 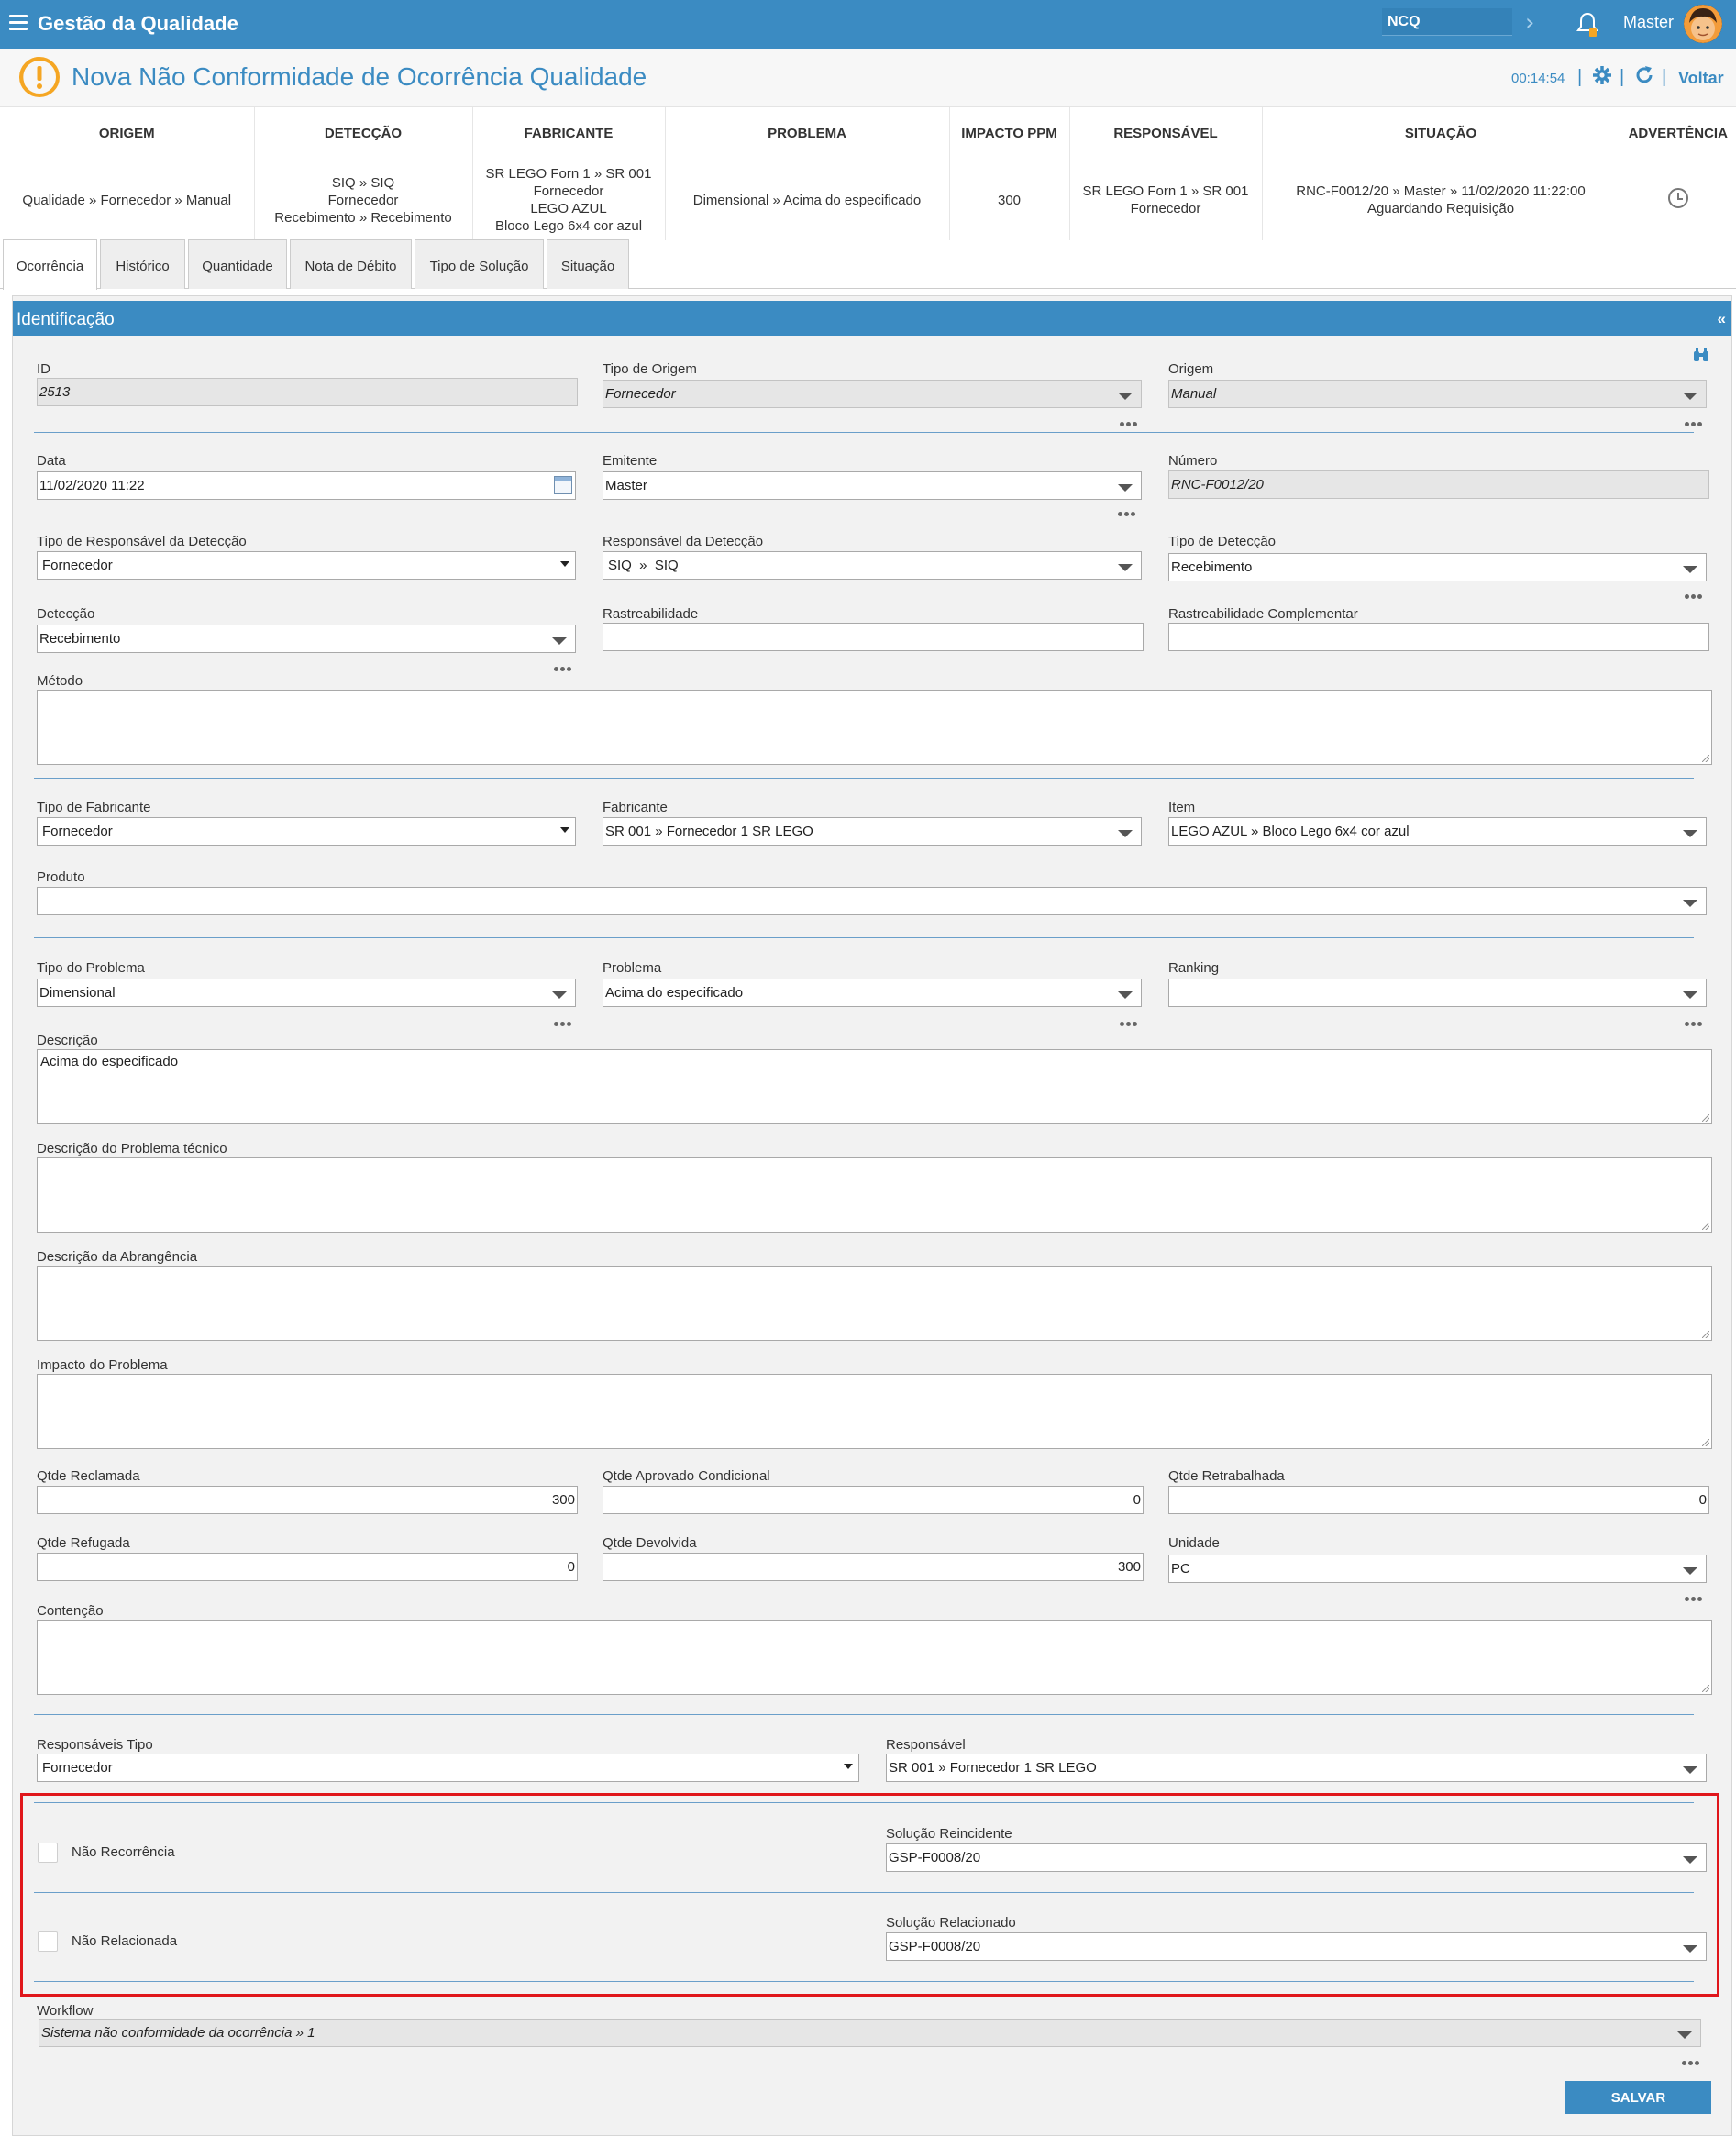 What do you see at coordinates (61, 877) in the screenshot?
I see `produto-label: Produto` at bounding box center [61, 877].